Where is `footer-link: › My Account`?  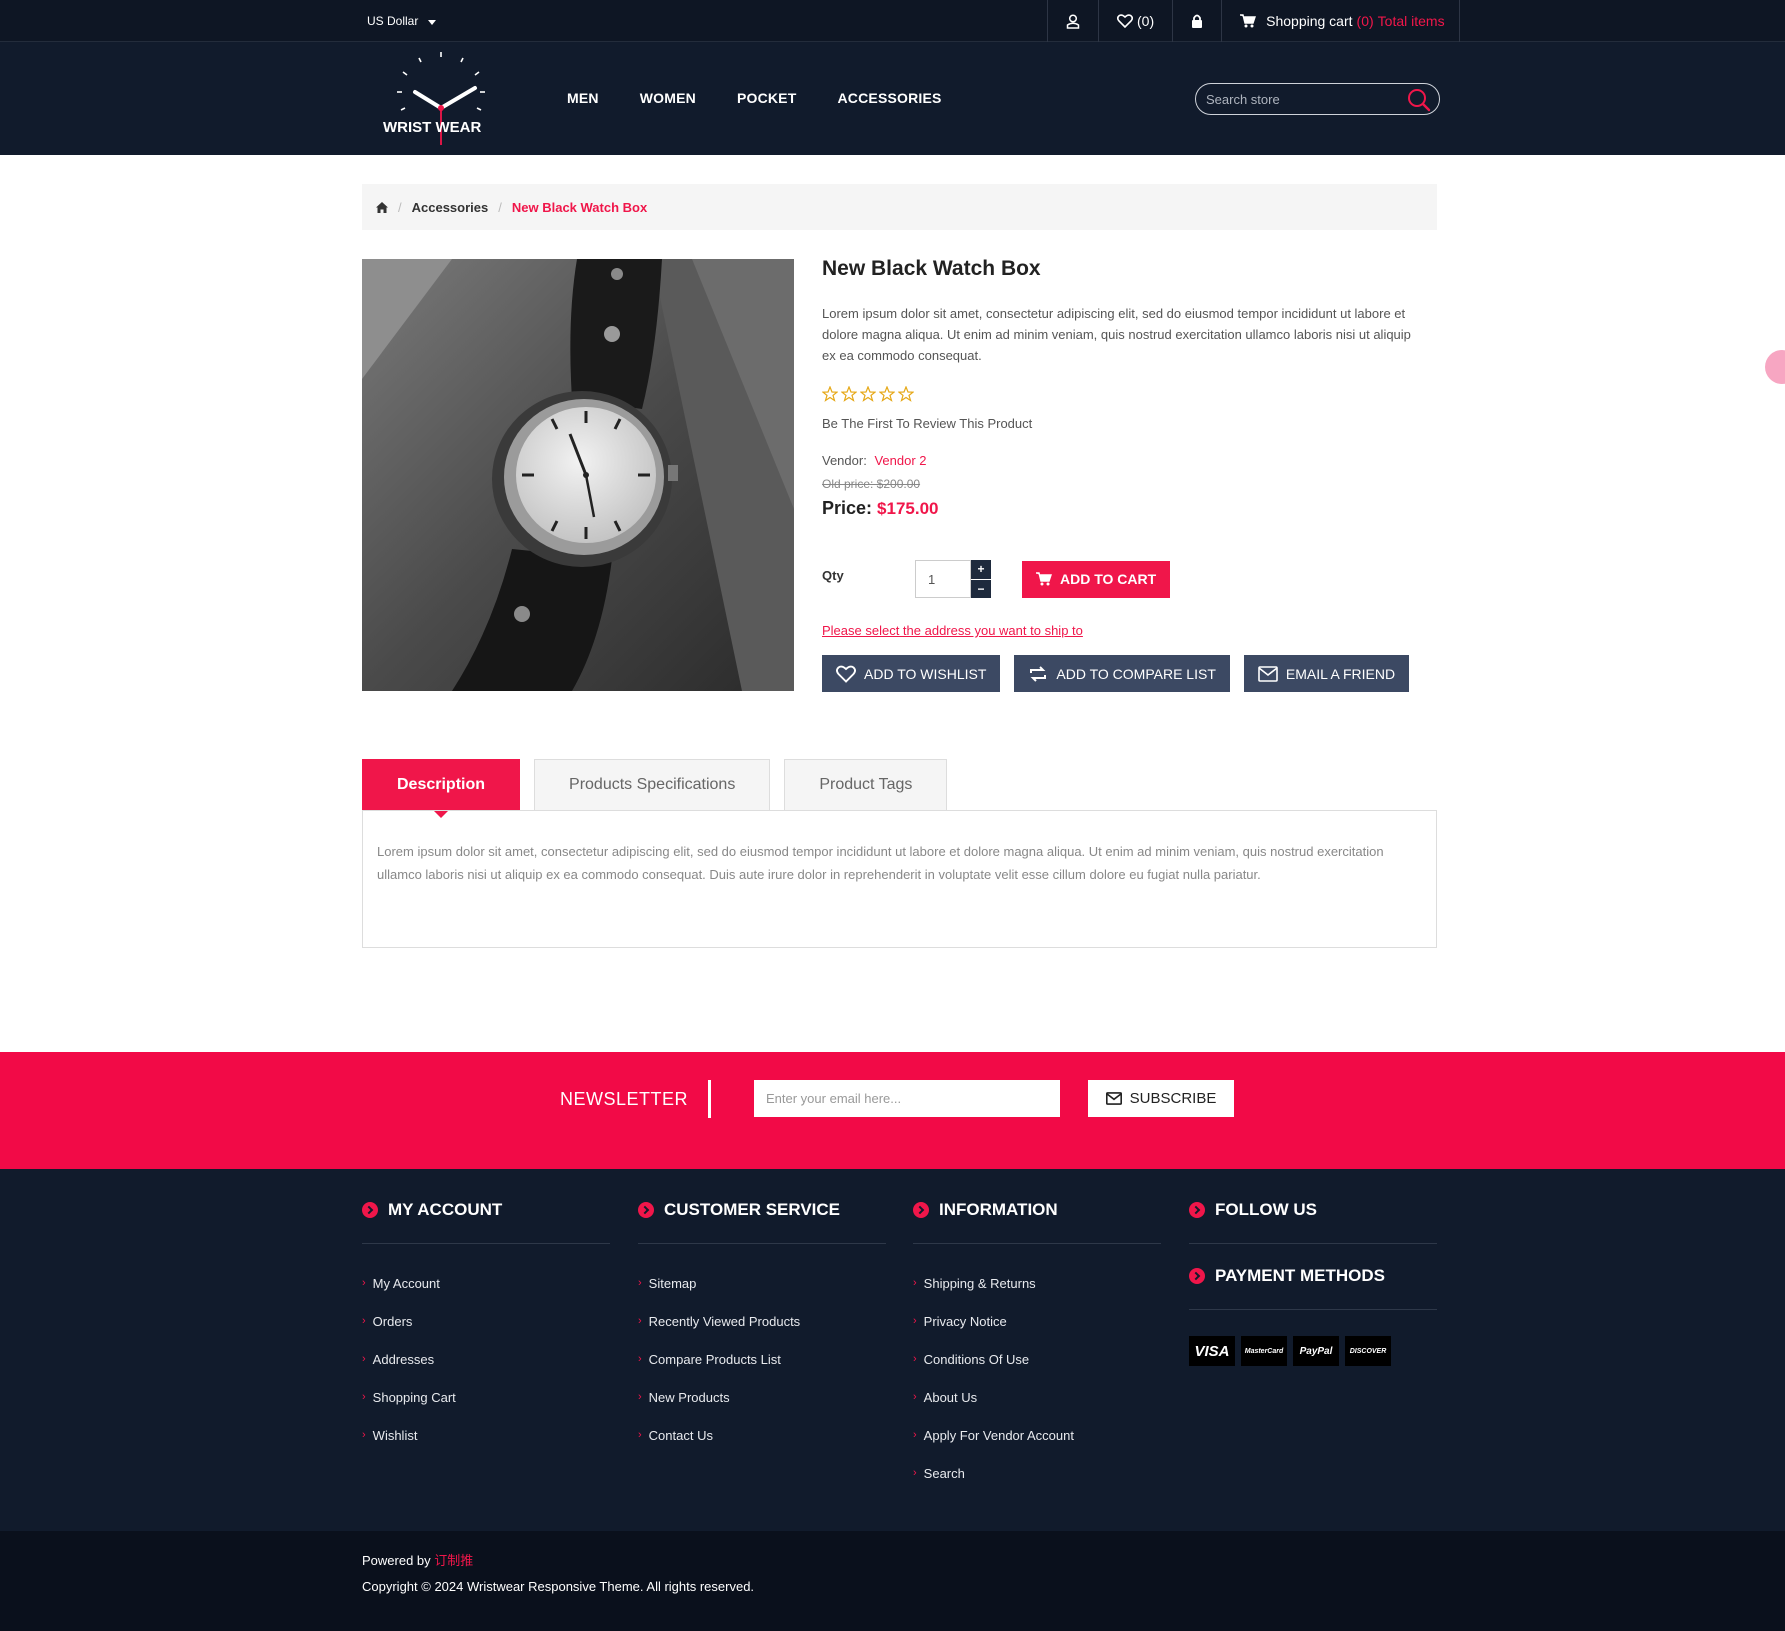
footer-link: › My Account is located at coordinates (486, 1283).